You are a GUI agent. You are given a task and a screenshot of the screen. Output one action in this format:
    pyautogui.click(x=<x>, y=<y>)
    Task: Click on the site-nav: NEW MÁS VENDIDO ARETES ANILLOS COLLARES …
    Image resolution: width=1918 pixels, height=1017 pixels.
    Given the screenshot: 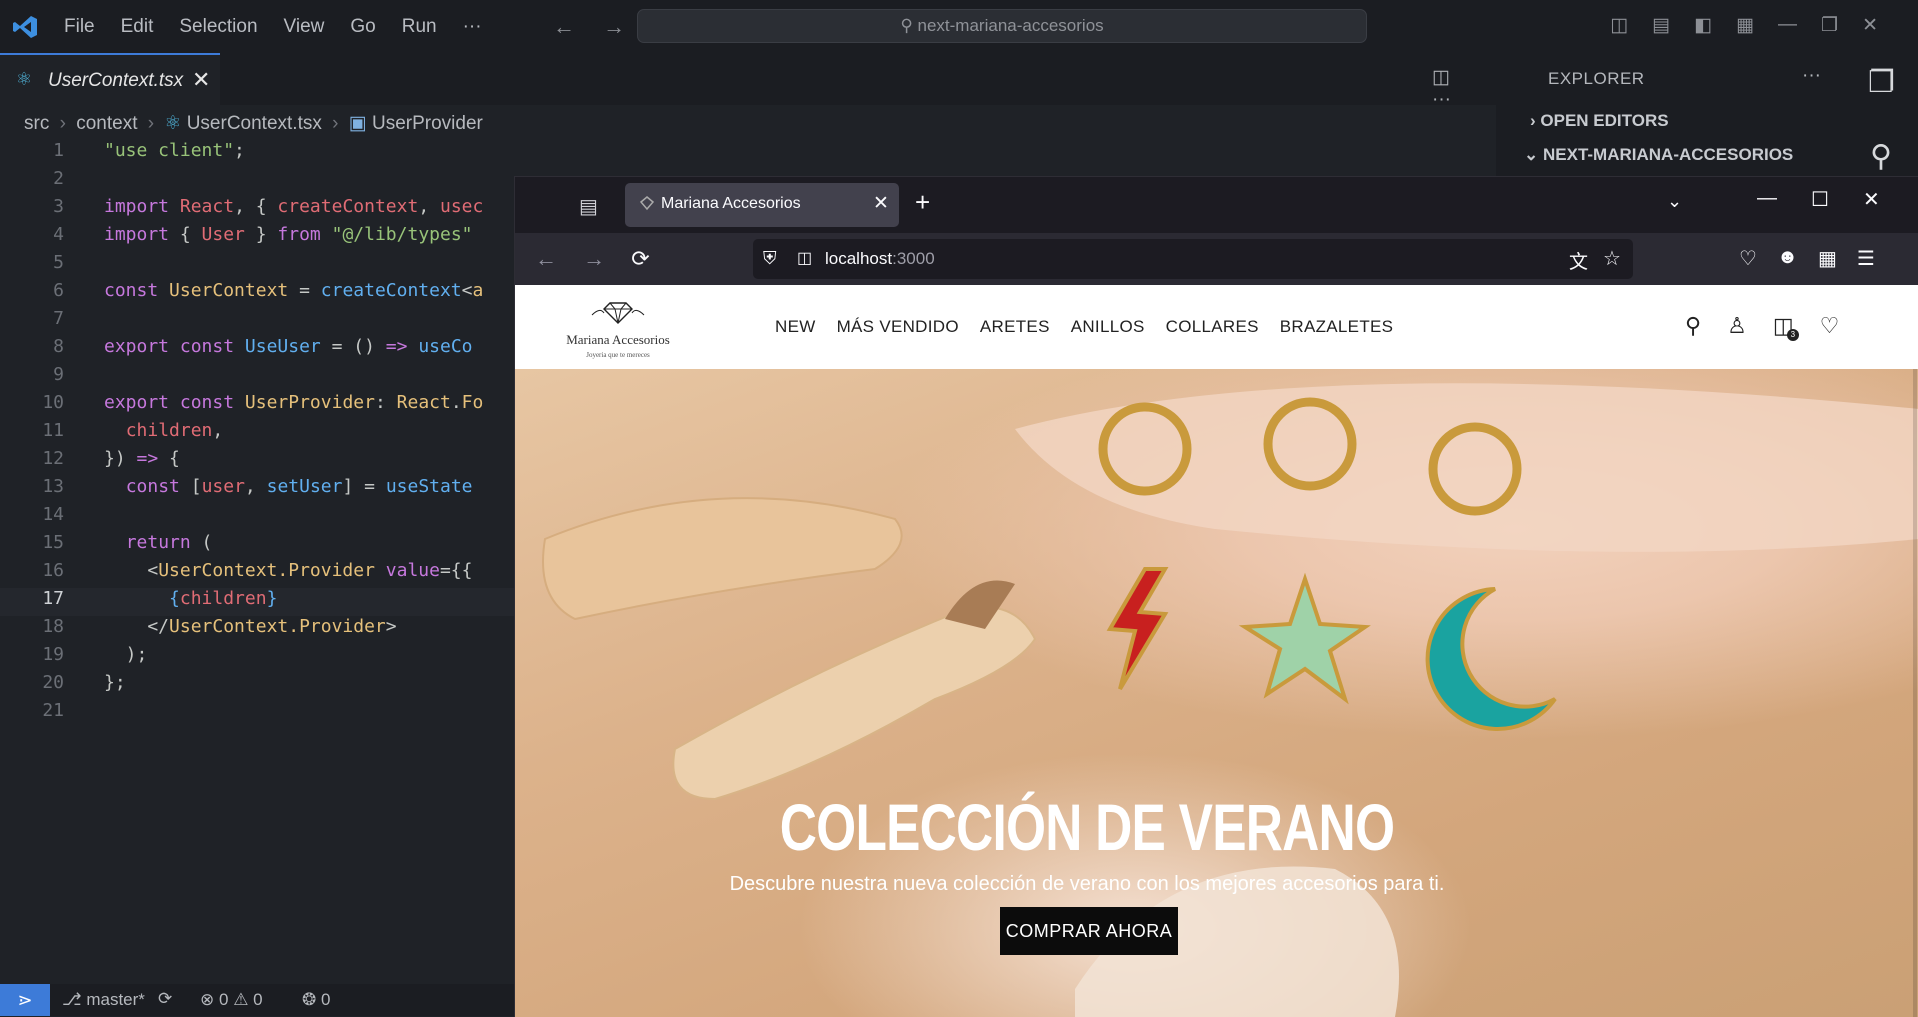 What is the action you would take?
    pyautogui.click(x=1084, y=327)
    